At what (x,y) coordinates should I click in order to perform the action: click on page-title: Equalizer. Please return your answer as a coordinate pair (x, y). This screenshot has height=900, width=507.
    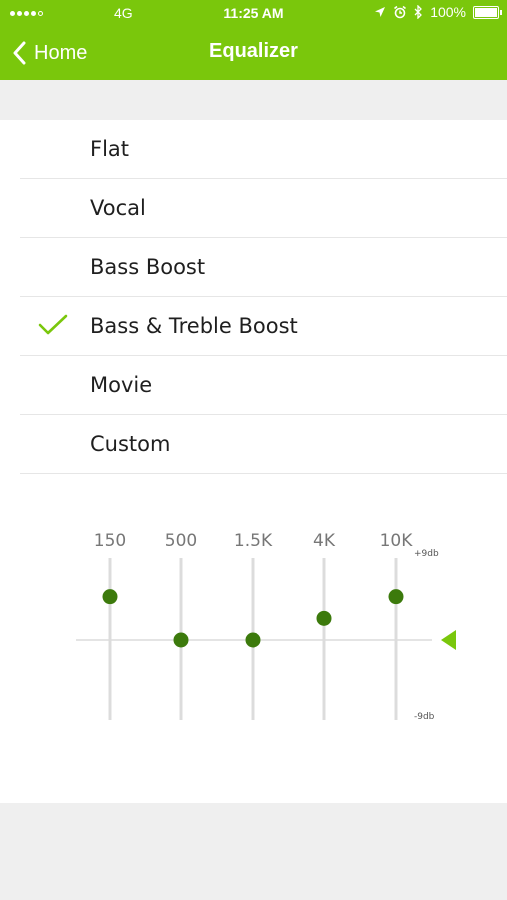
    Looking at the image, I should click on (253, 51).